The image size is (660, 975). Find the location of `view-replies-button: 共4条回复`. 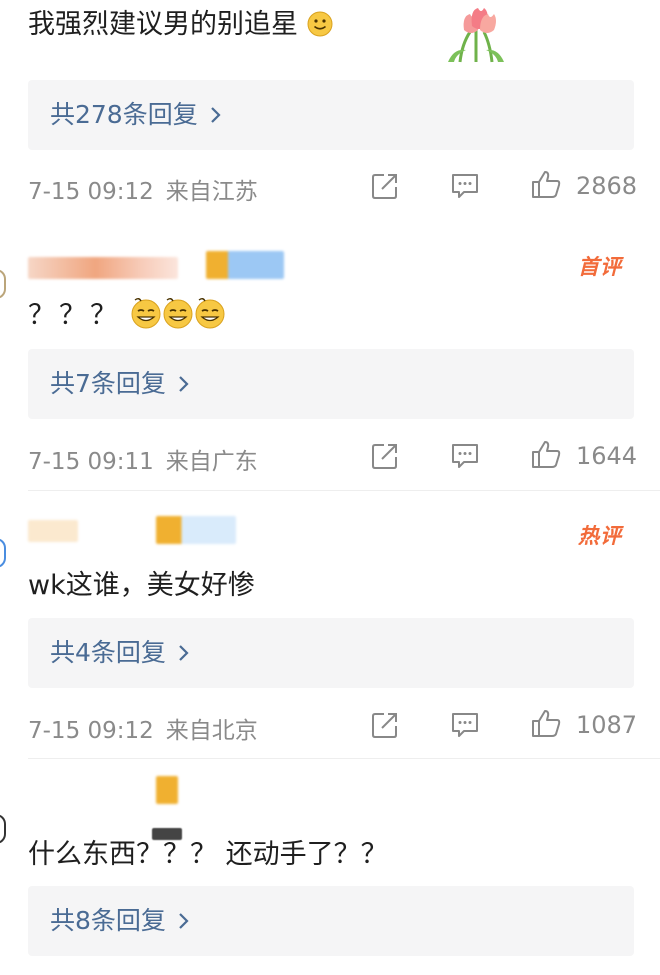

view-replies-button: 共4条回复 is located at coordinates (331, 653).